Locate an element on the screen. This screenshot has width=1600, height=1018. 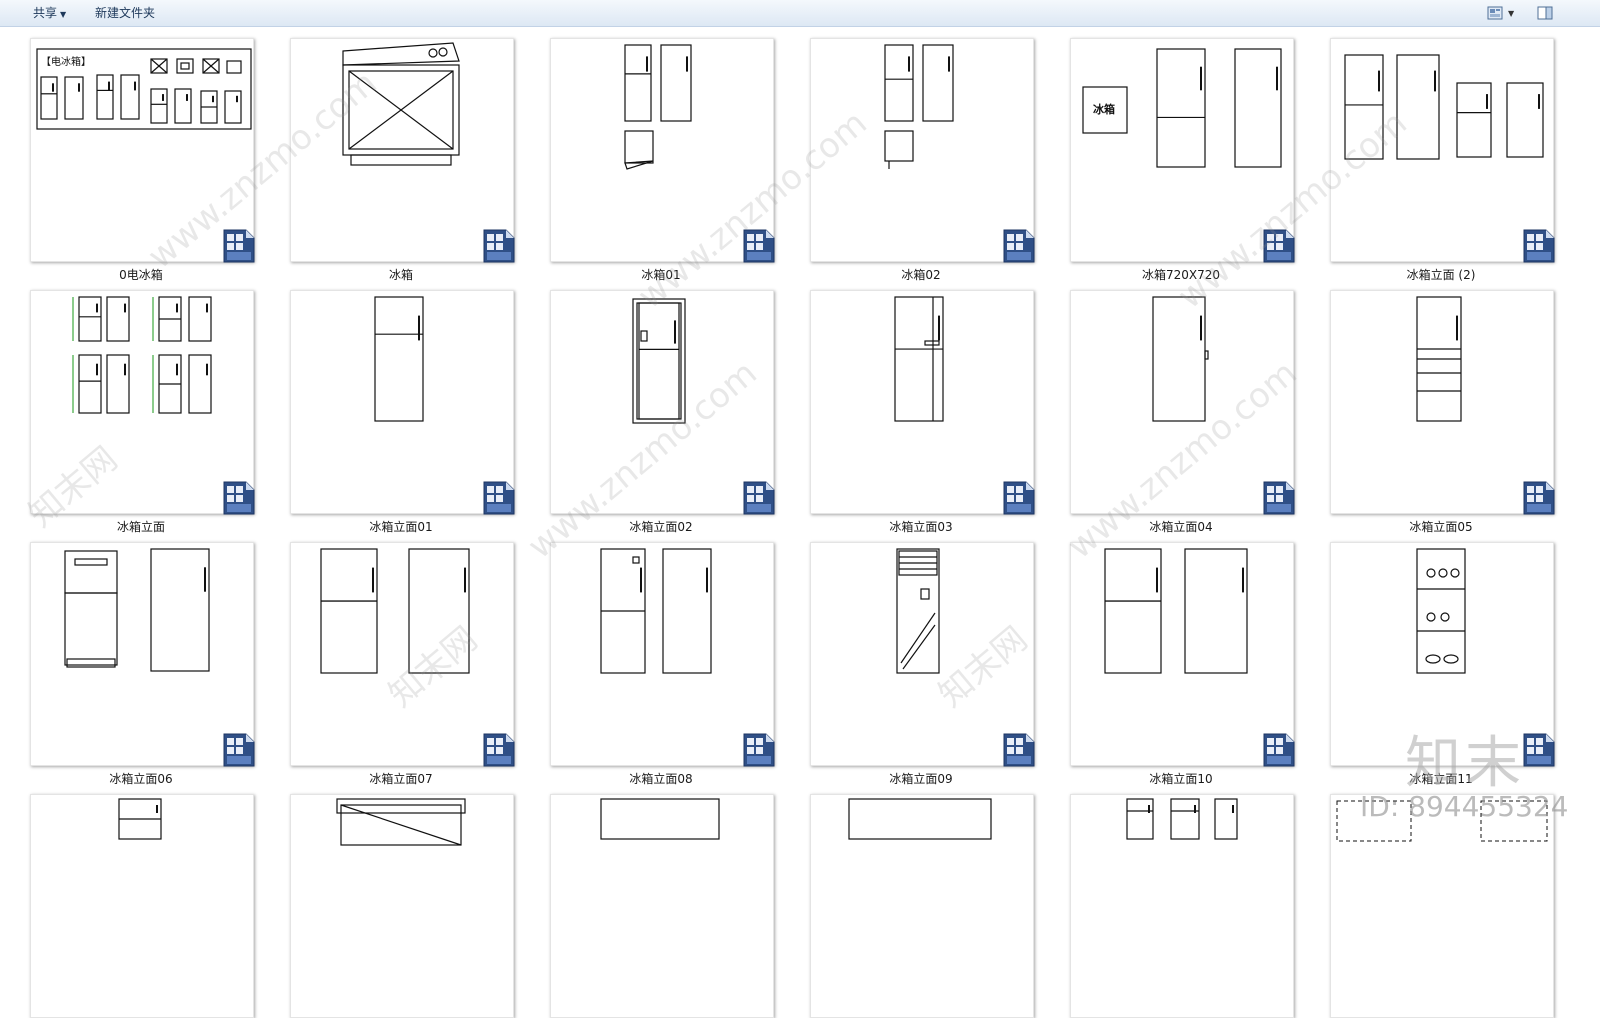
file-name-label: 冰箱立面02 is located at coordinates (661, 527).